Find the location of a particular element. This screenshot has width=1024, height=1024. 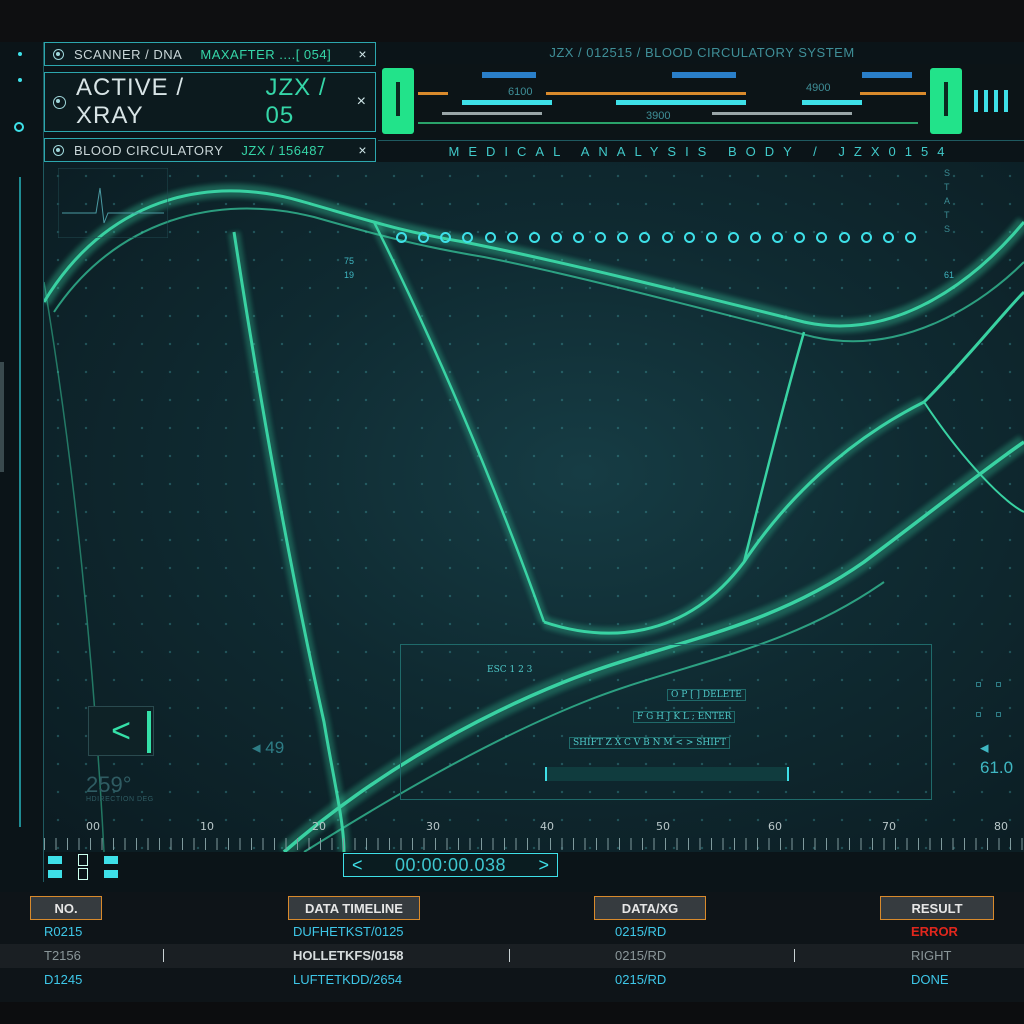

track-strip: 6100 3900 4900 is located at coordinates (703, 101).